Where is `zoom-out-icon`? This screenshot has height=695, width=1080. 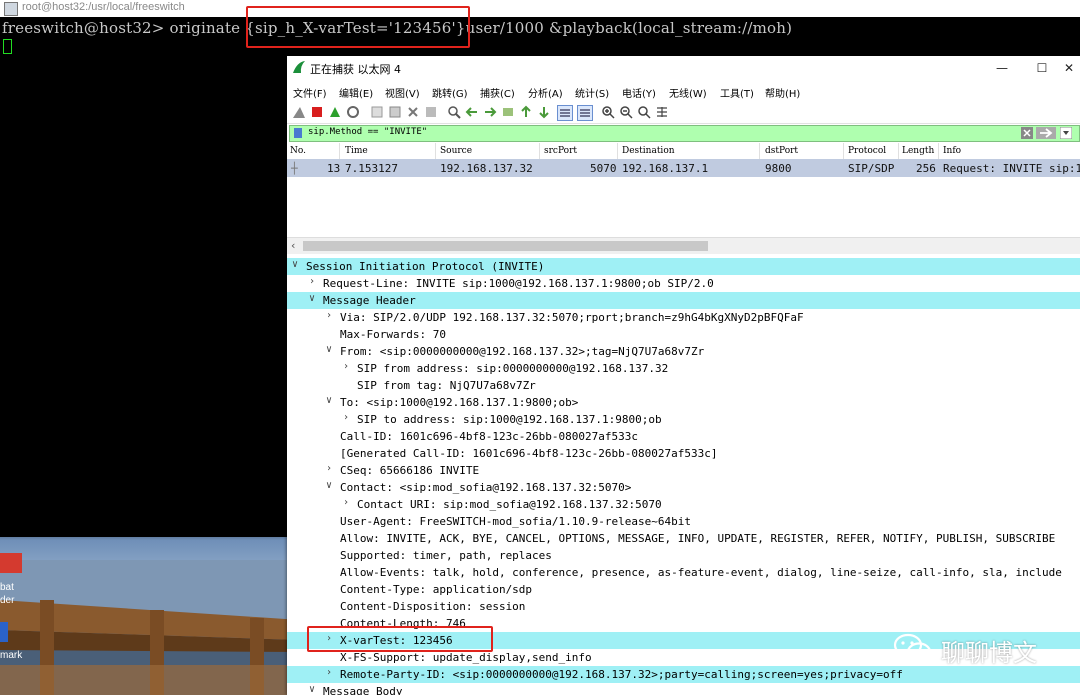 zoom-out-icon is located at coordinates (626, 112).